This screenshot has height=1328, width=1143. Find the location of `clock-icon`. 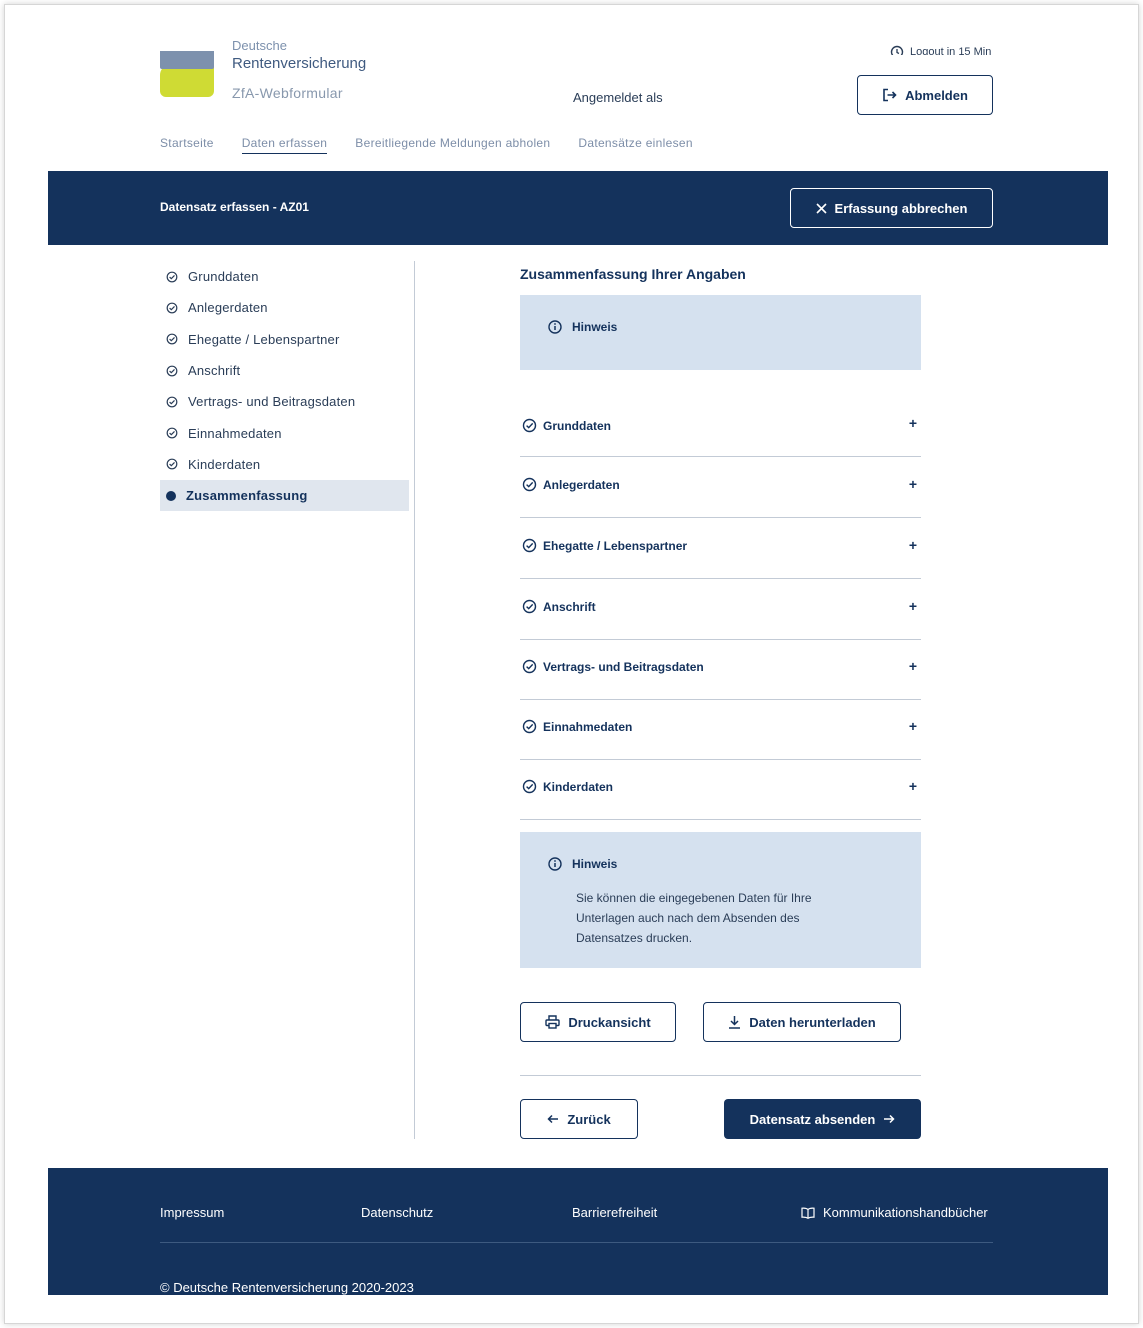

clock-icon is located at coordinates (897, 50).